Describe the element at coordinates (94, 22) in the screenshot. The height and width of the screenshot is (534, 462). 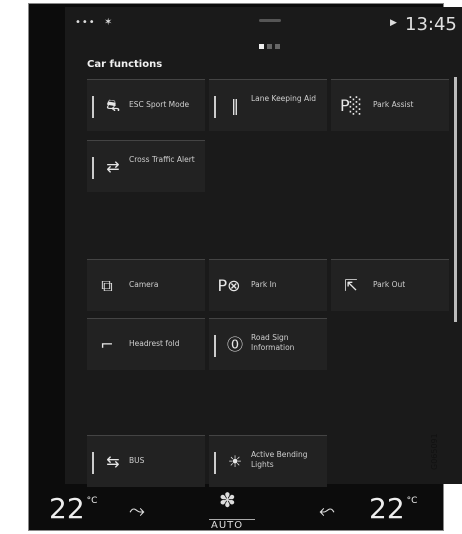
I see `signal-icon: ••• ✶` at that location.